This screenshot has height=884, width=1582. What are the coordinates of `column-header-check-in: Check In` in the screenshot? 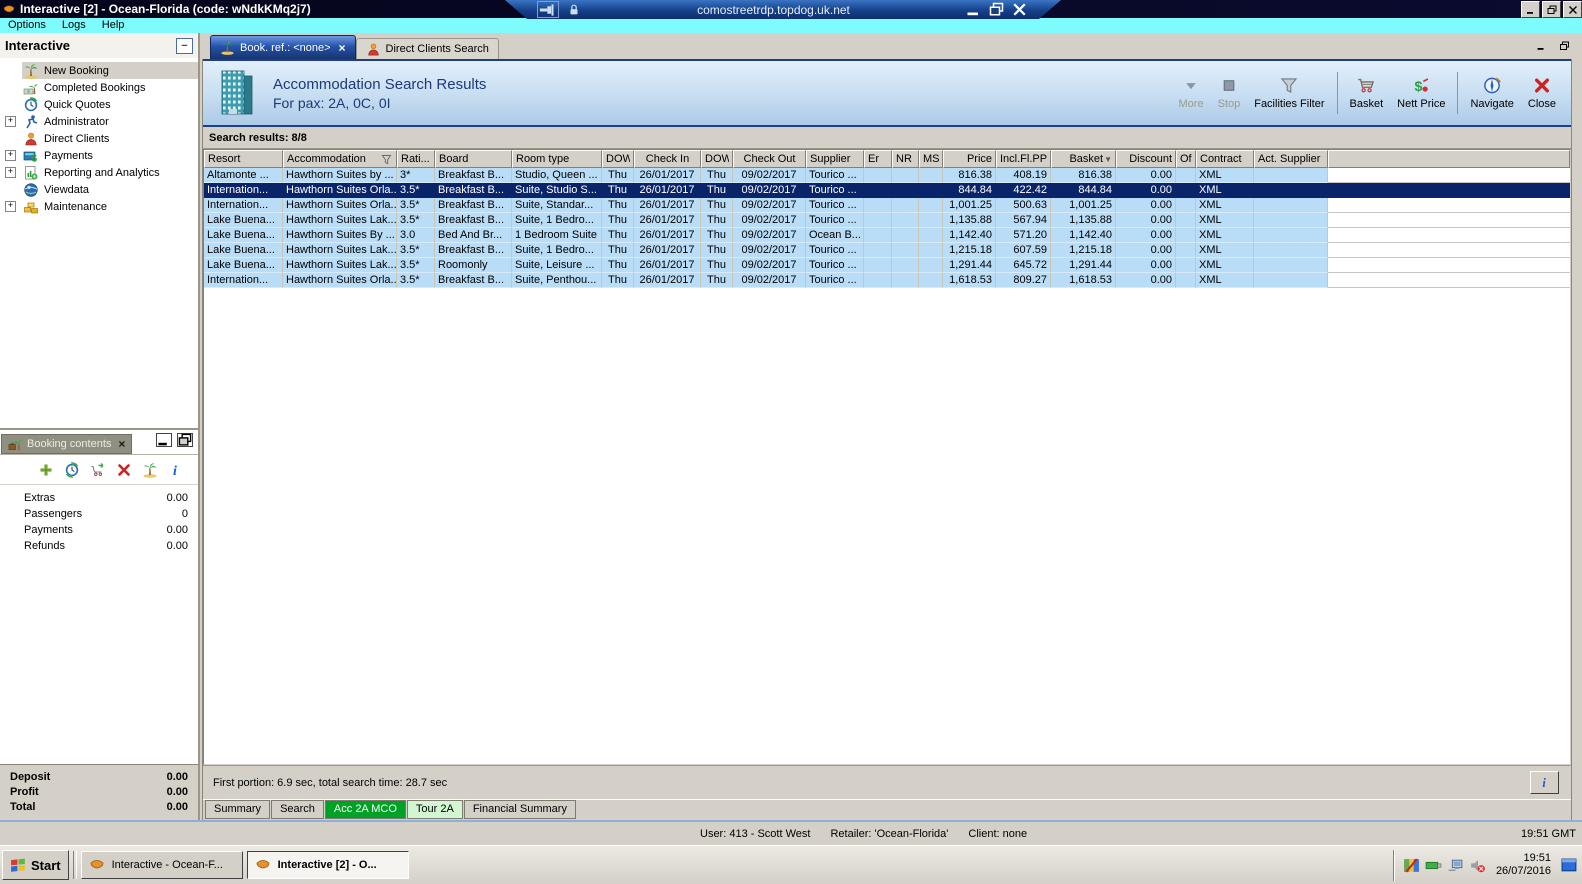 It's located at (667, 159).